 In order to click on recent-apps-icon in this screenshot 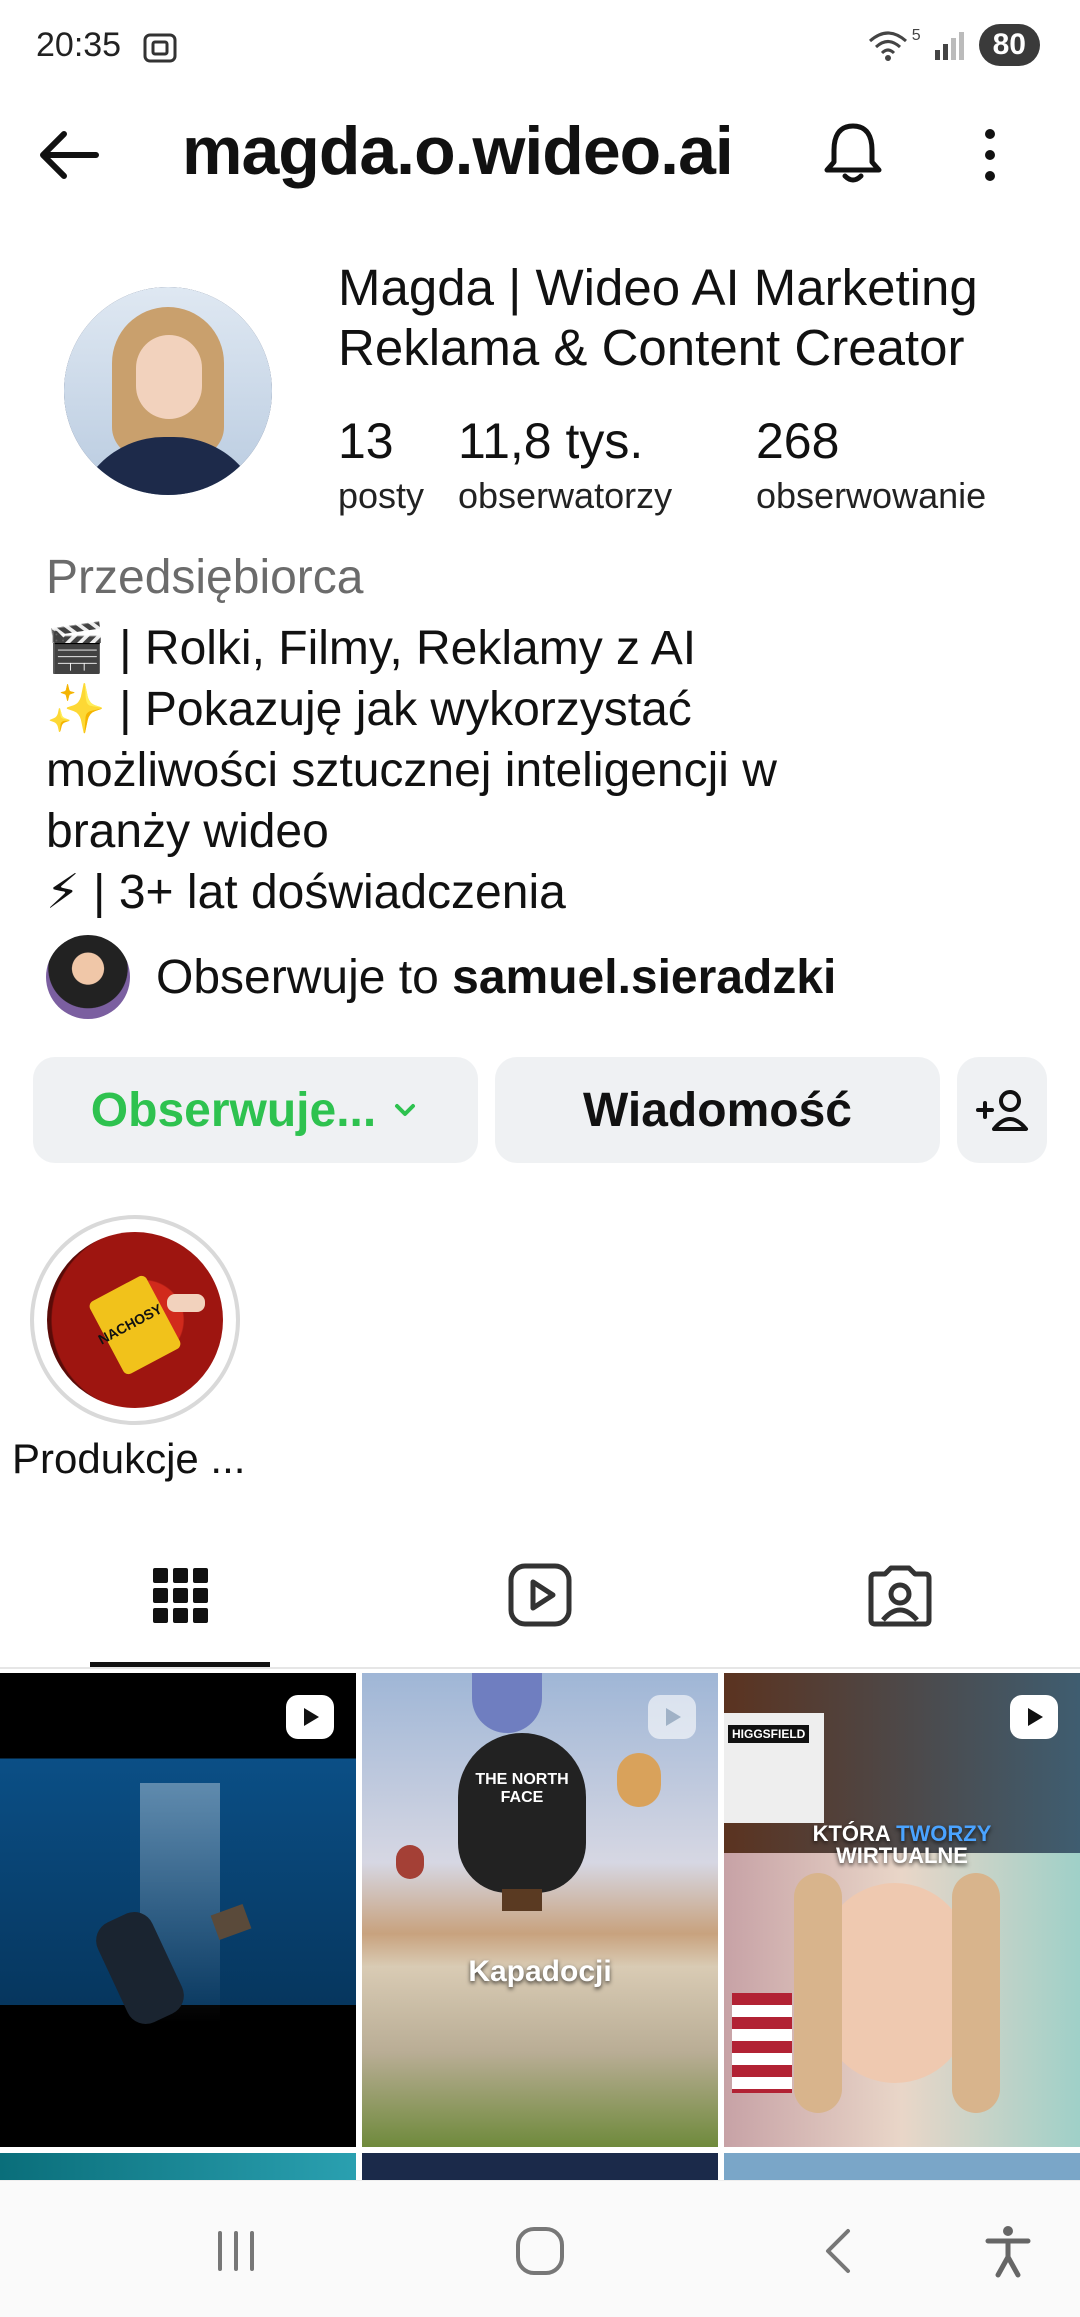, I will do `click(236, 2251)`.